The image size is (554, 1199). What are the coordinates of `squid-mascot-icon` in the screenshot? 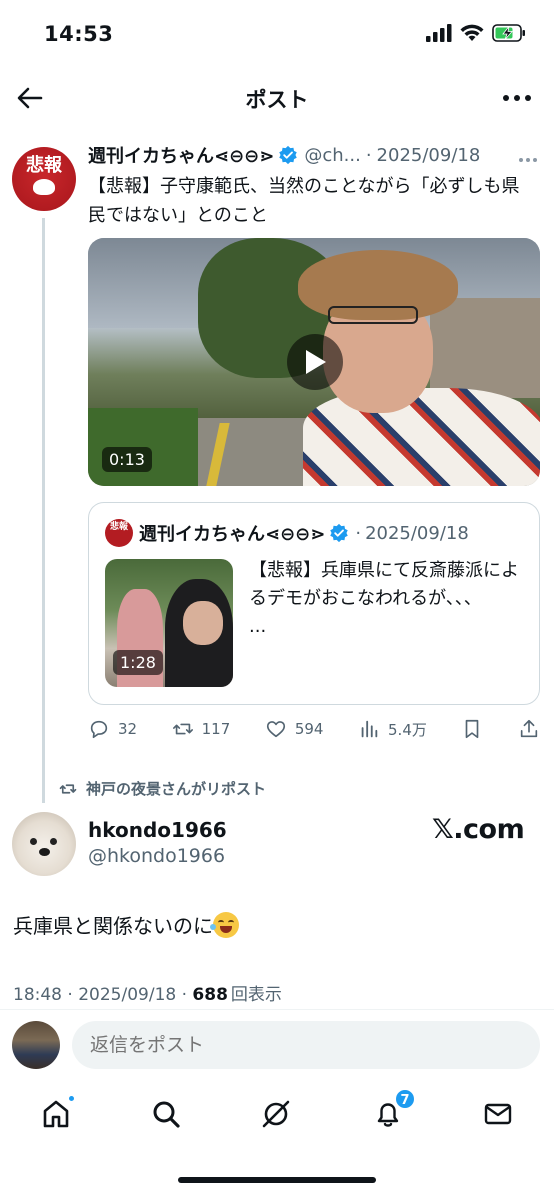 It's located at (44, 187).